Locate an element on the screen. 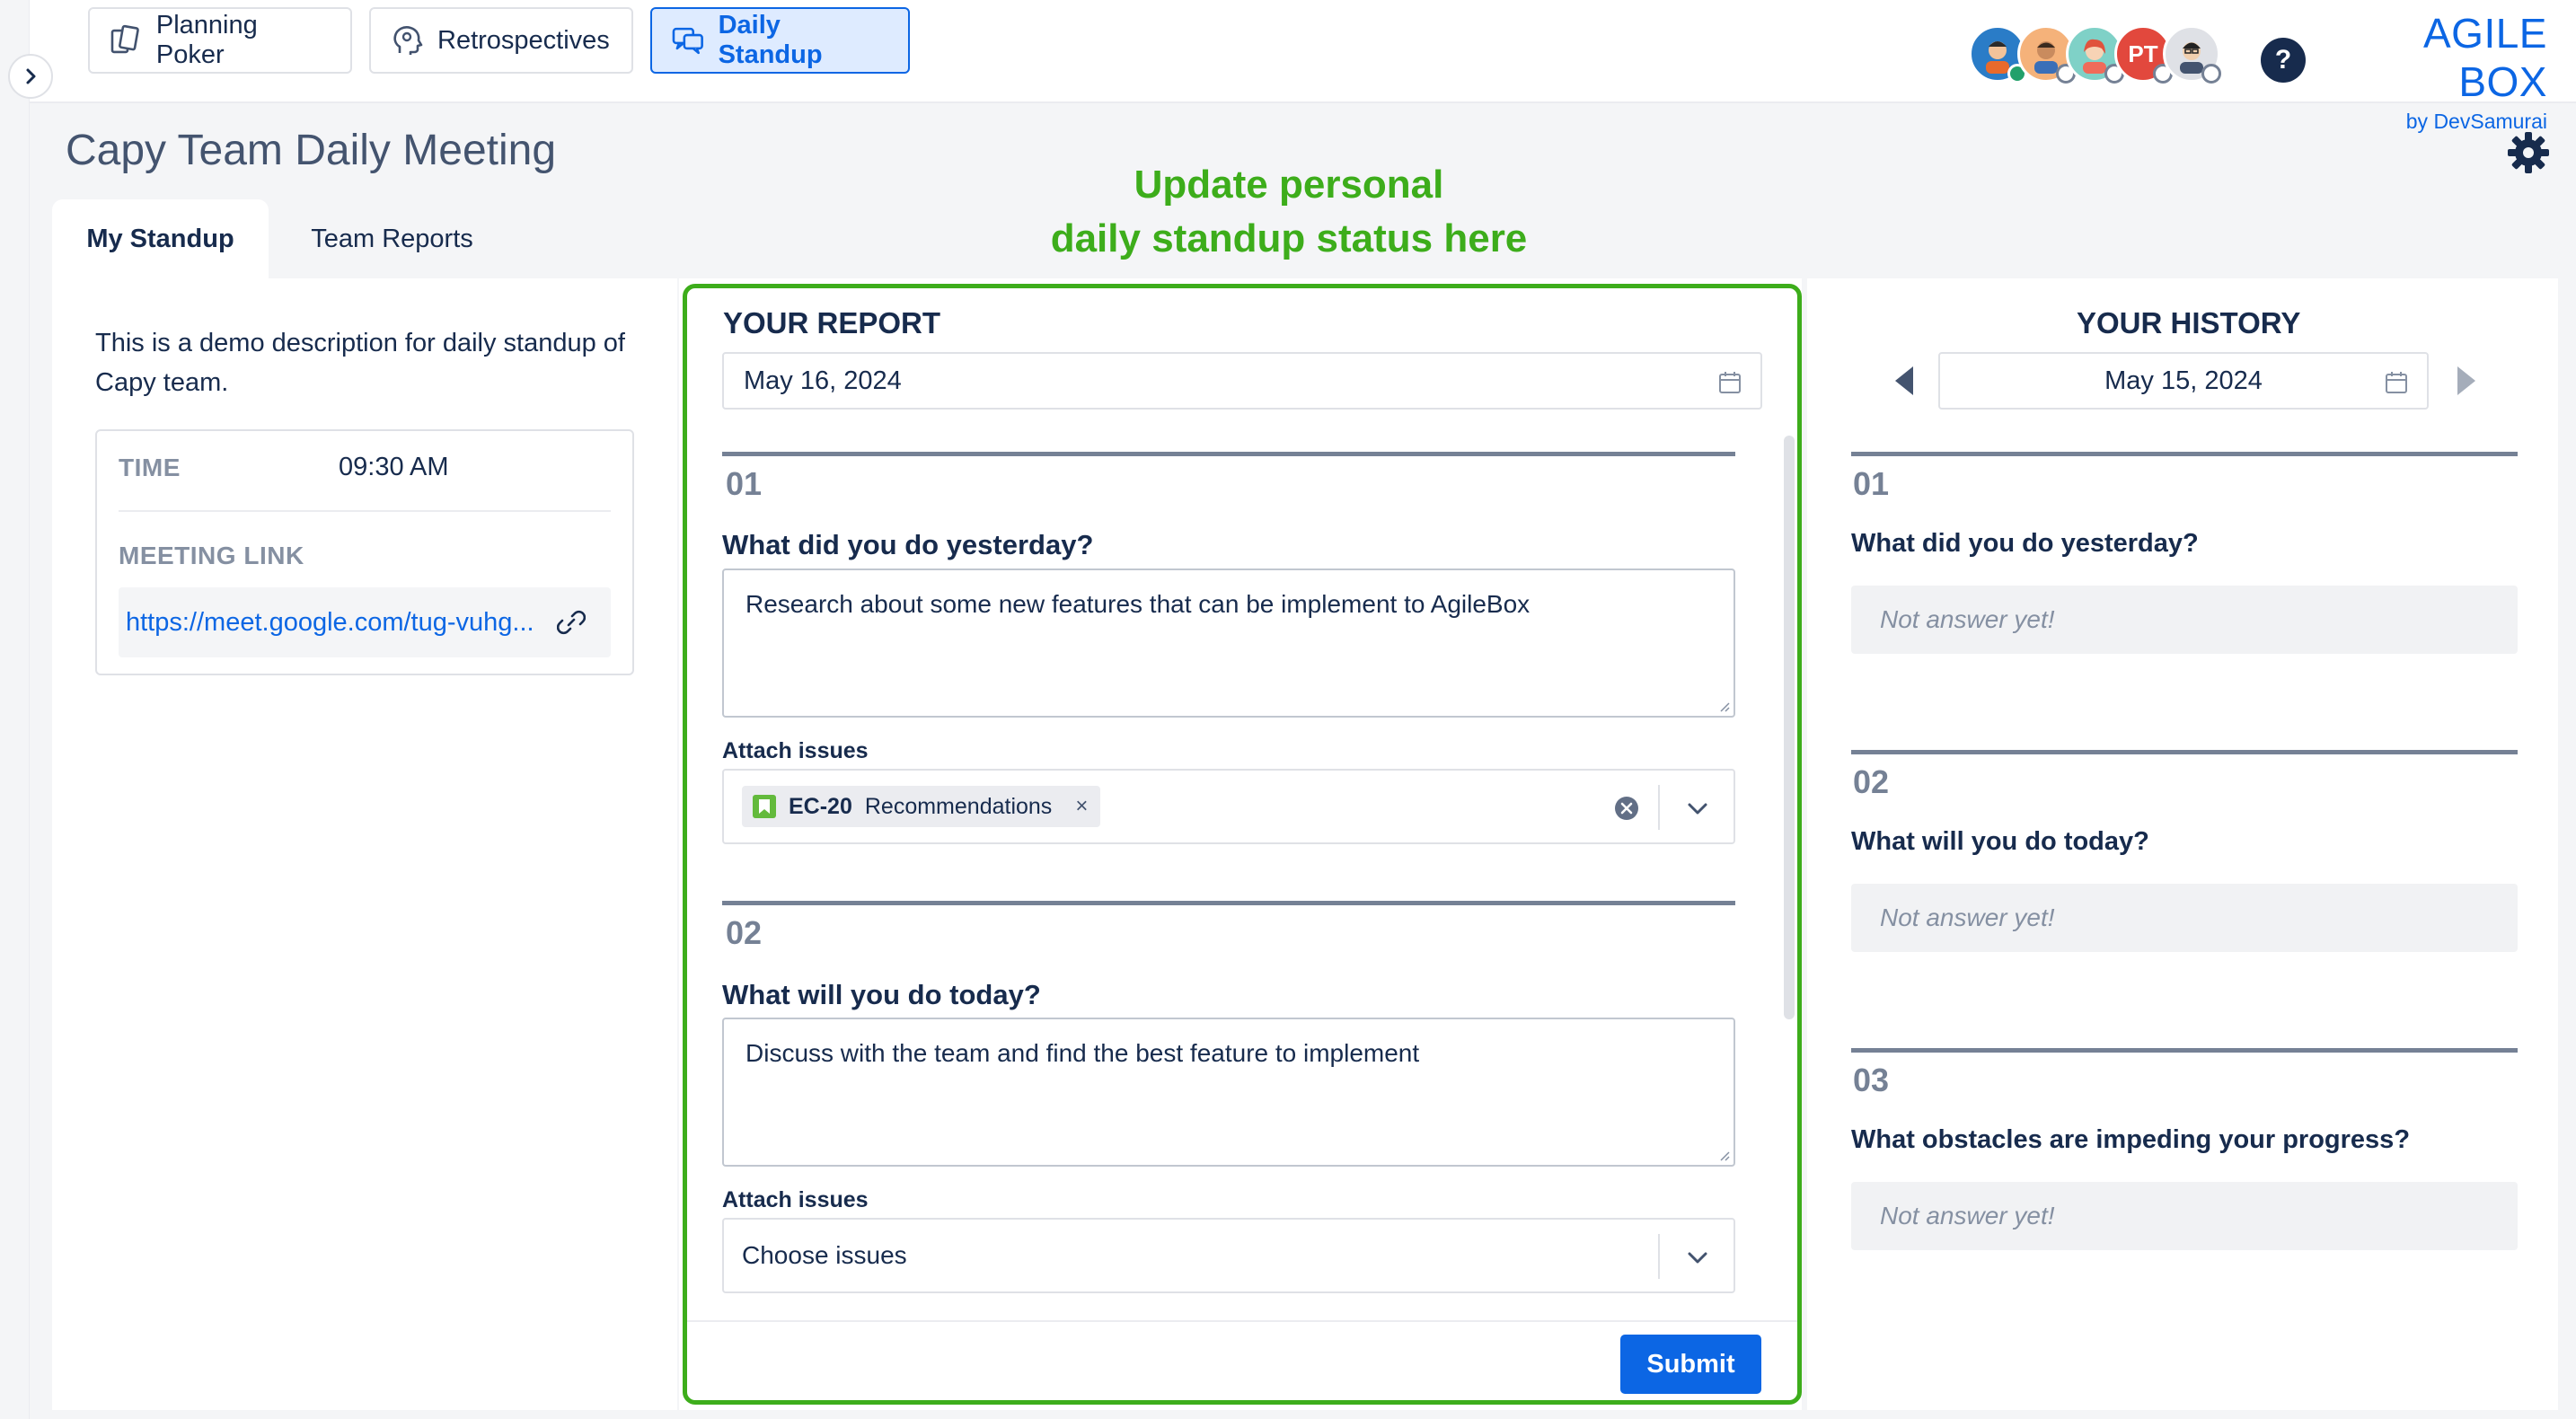 The height and width of the screenshot is (1419, 2576). tab-my-standup: My Standup is located at coordinates (160, 239).